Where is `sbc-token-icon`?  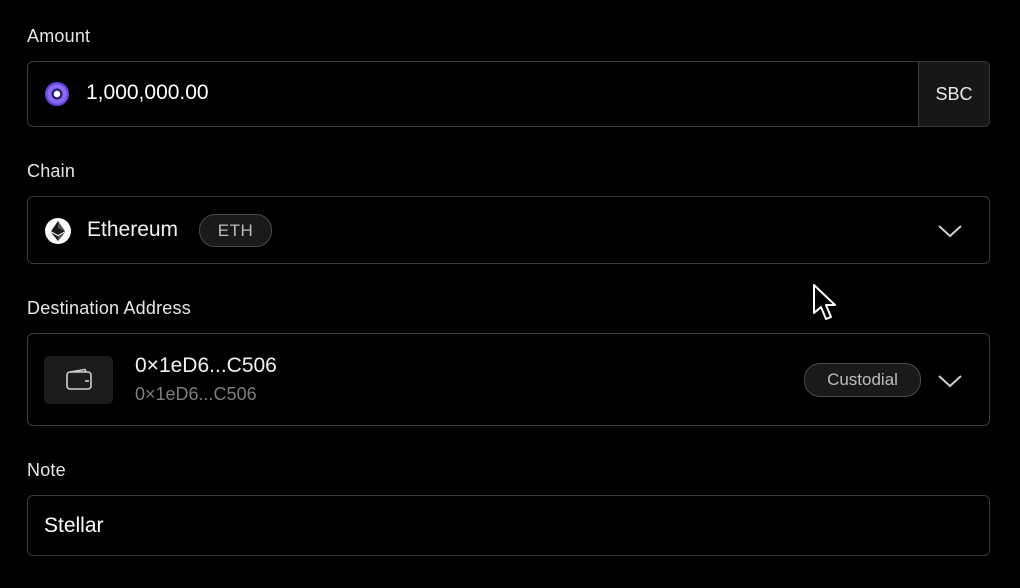
sbc-token-icon is located at coordinates (57, 94).